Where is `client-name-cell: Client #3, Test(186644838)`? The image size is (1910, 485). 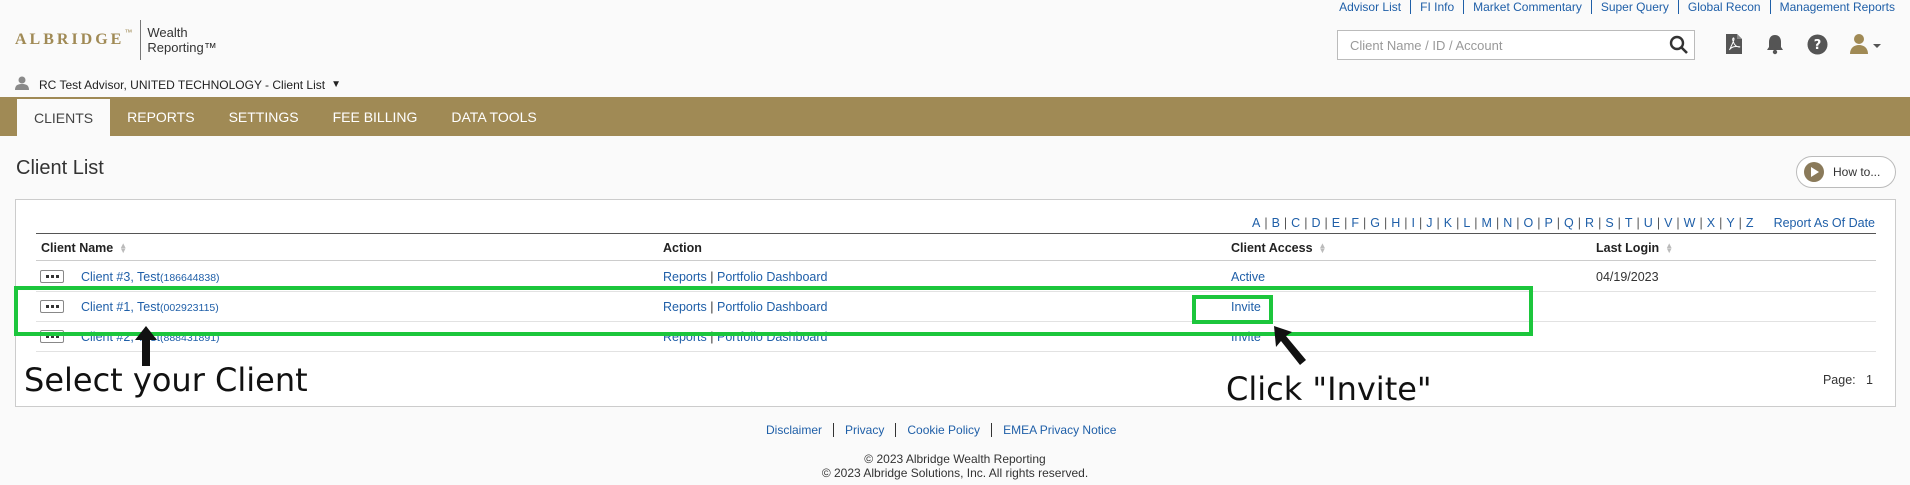 client-name-cell: Client #3, Test(186644838) is located at coordinates (150, 277).